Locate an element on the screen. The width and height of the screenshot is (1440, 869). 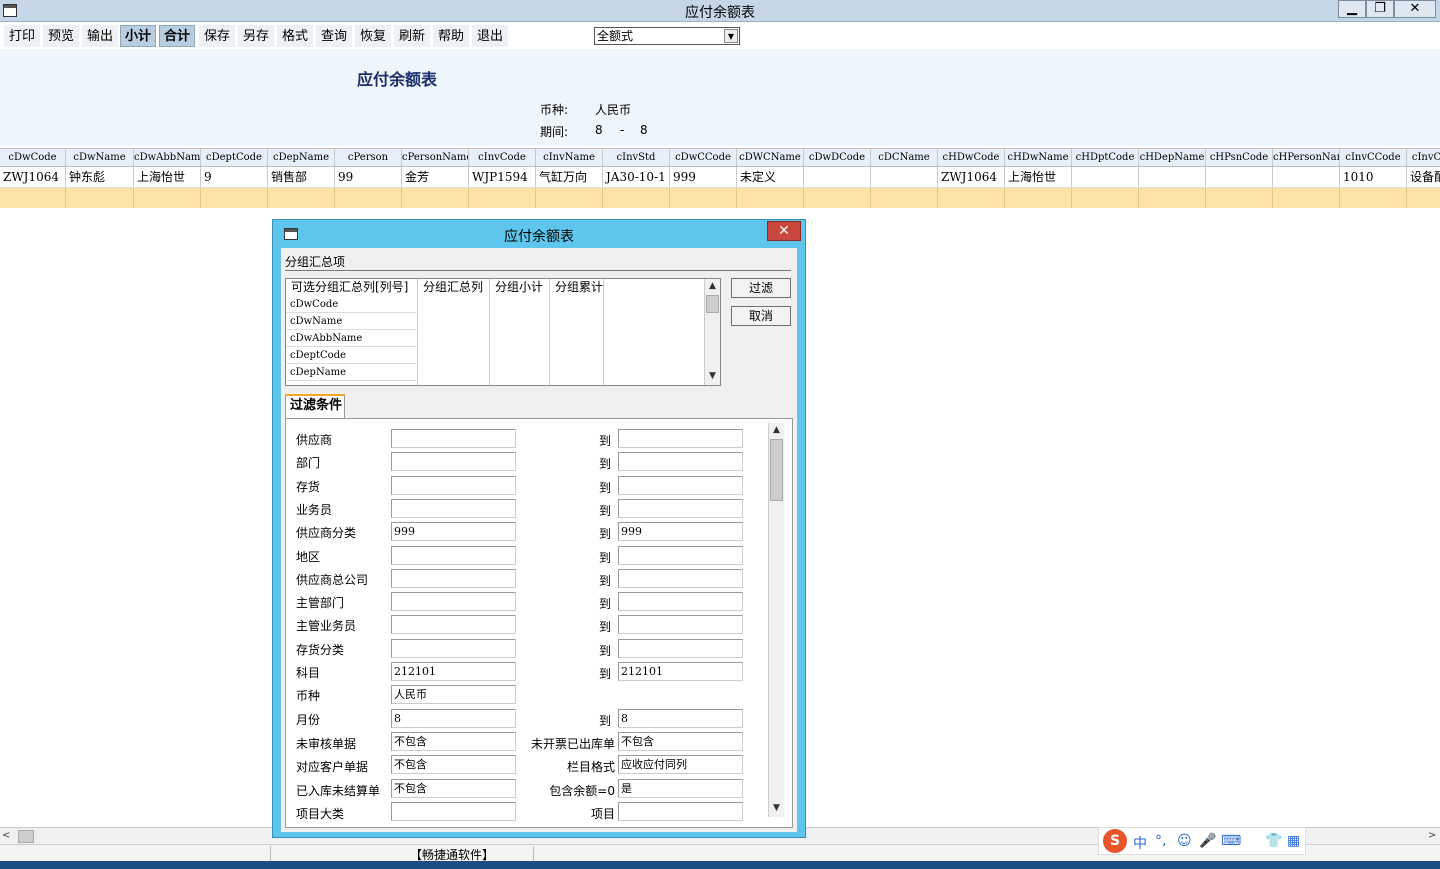
field-from-input: 人民币 is located at coordinates (453, 695).